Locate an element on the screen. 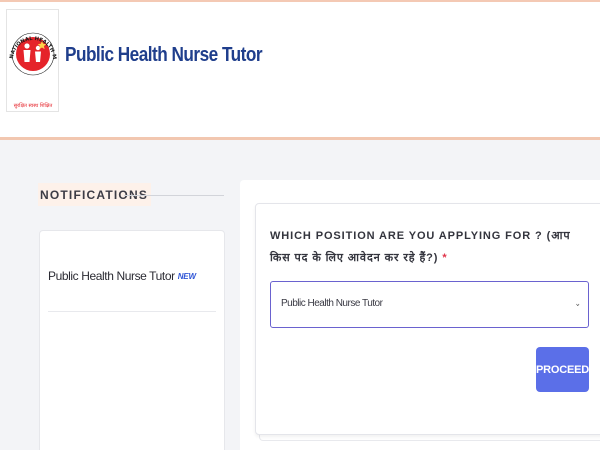 The width and height of the screenshot is (600, 450). form-card-stack-edge is located at coordinates (429, 438).